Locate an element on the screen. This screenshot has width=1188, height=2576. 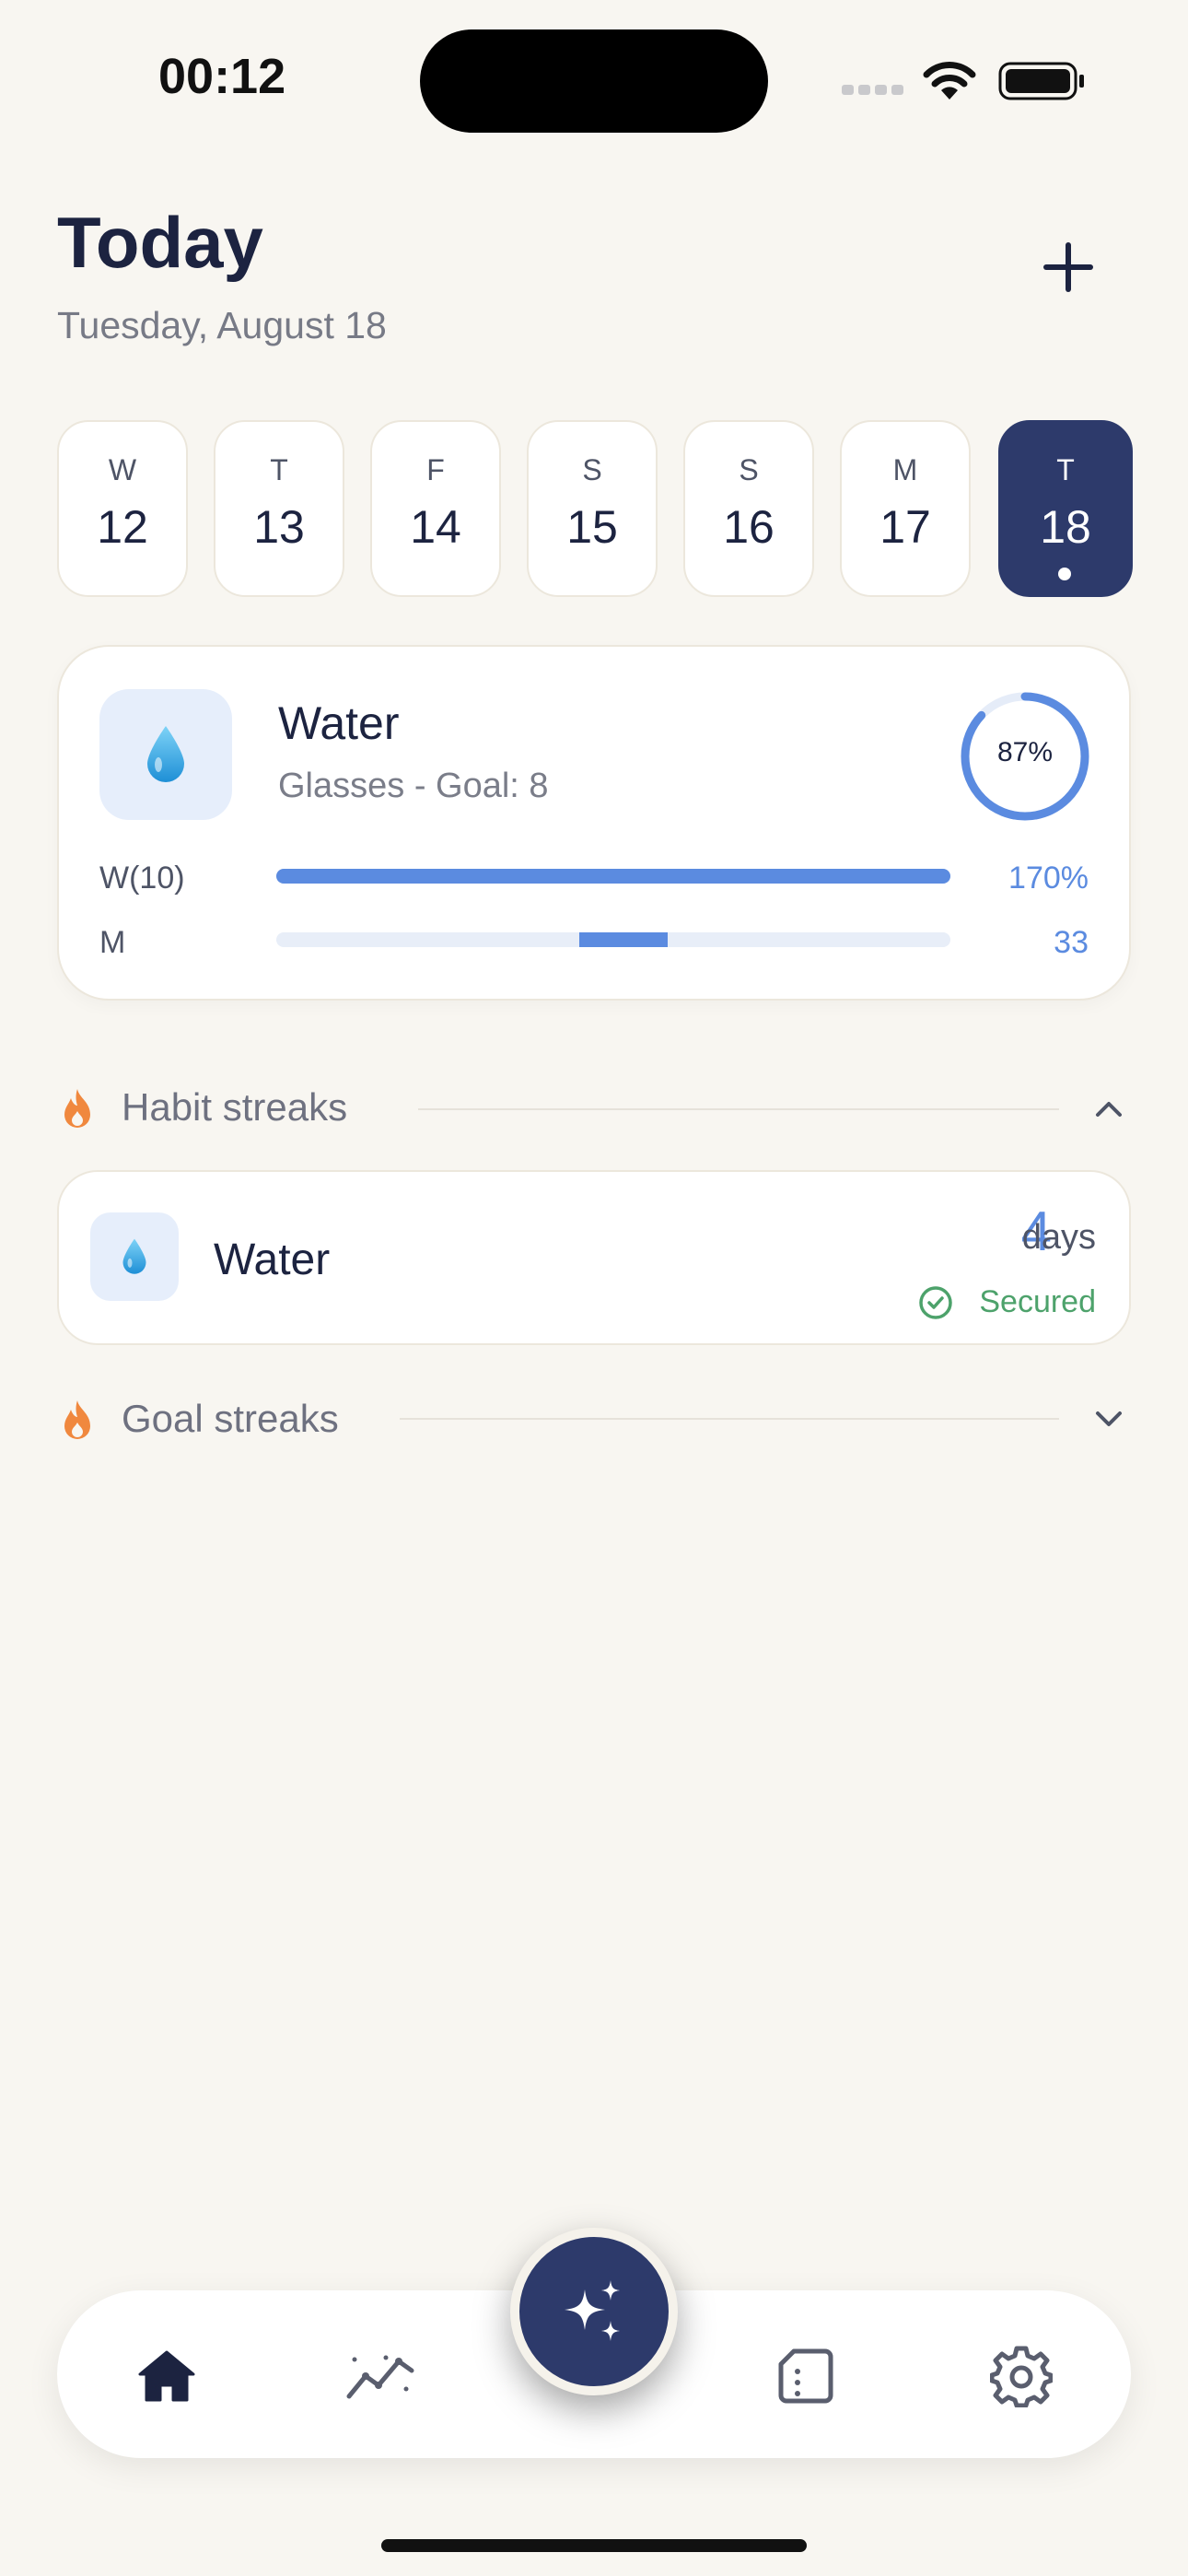
week-progress-fill is located at coordinates (613, 876).